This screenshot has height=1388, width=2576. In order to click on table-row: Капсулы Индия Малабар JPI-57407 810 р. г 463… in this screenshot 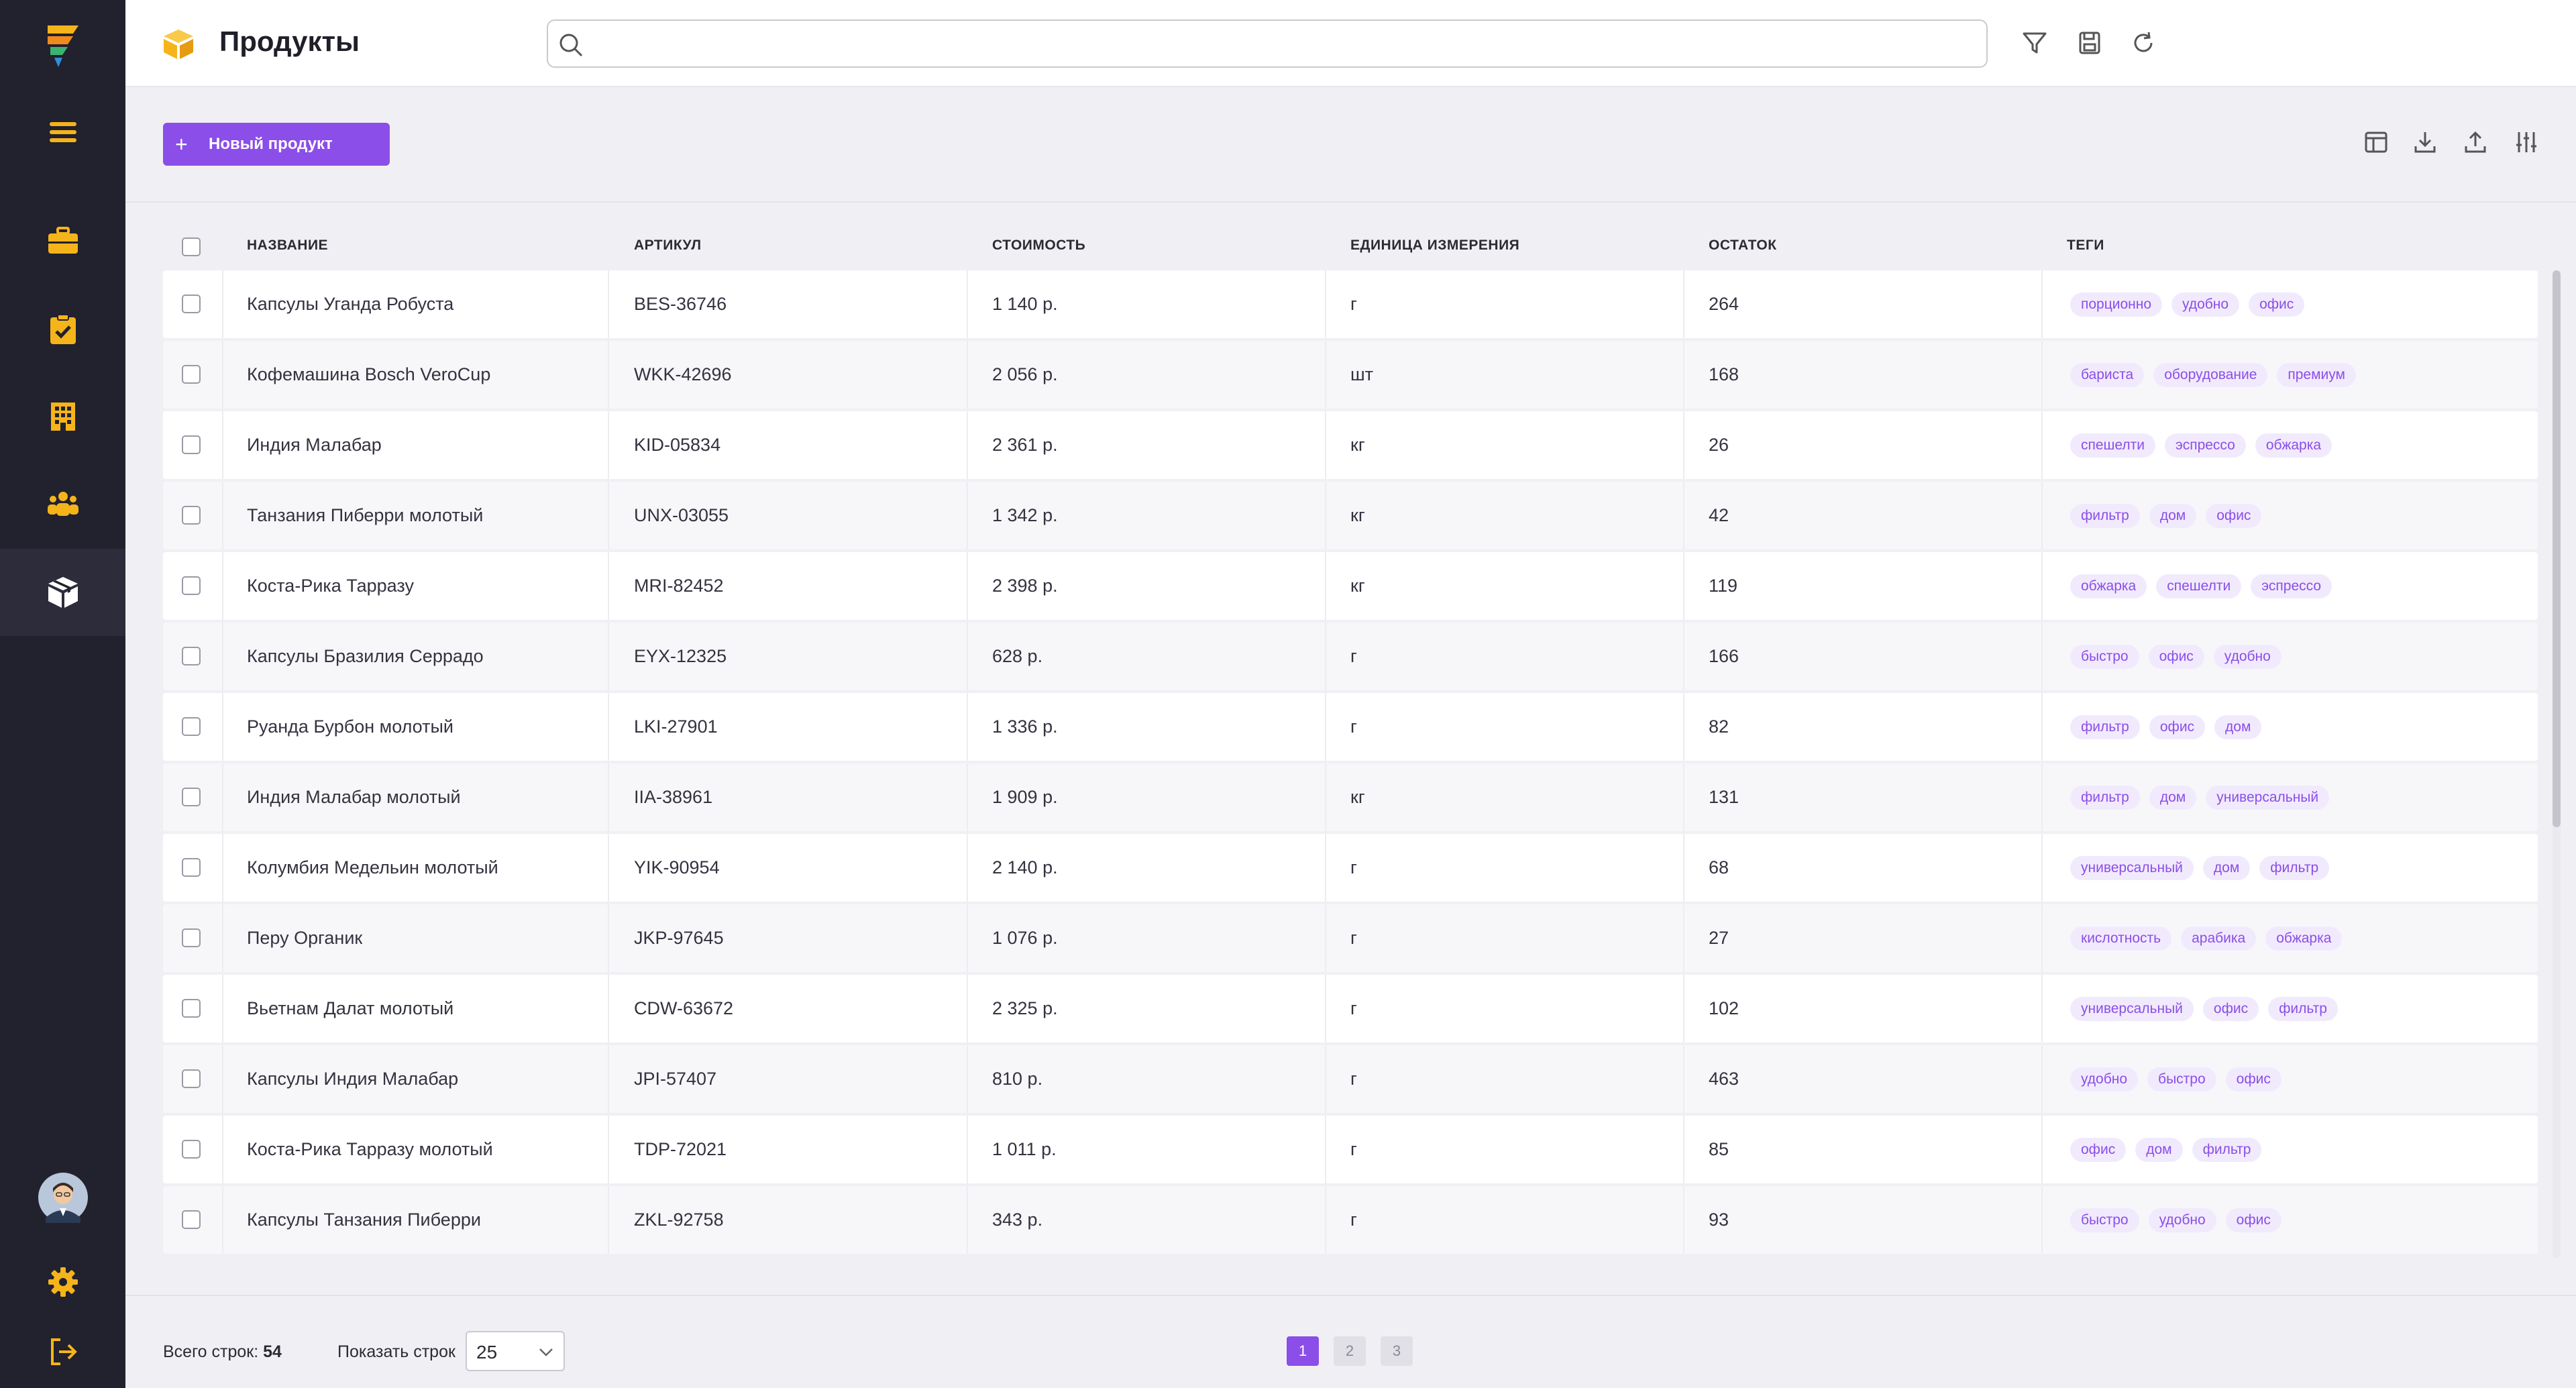, I will do `click(1350, 1079)`.